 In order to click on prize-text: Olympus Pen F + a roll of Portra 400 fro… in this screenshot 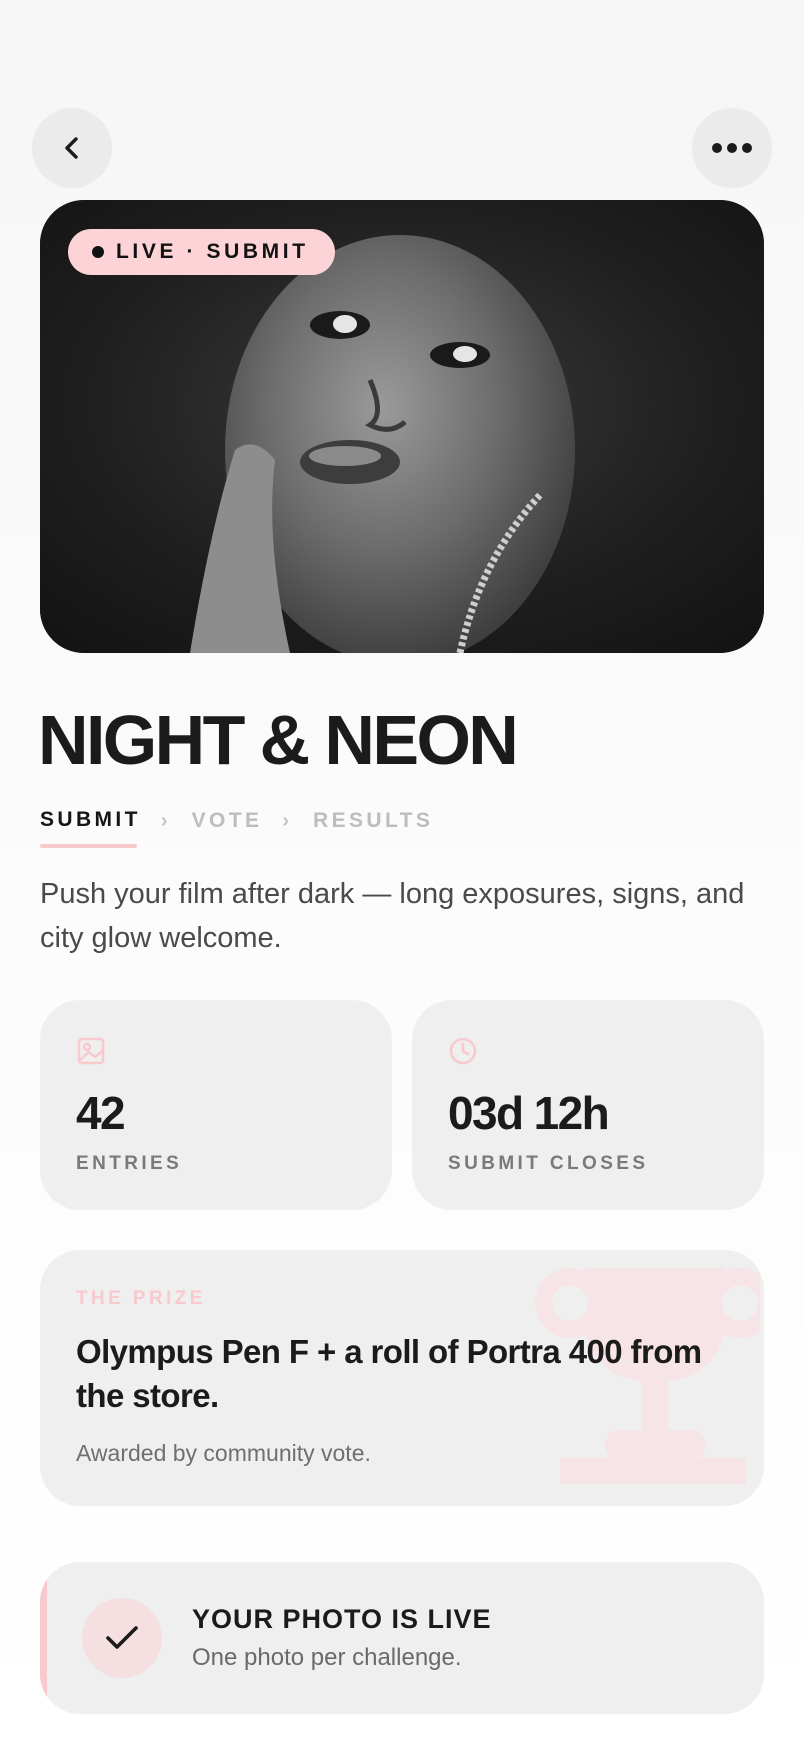, I will do `click(389, 1373)`.